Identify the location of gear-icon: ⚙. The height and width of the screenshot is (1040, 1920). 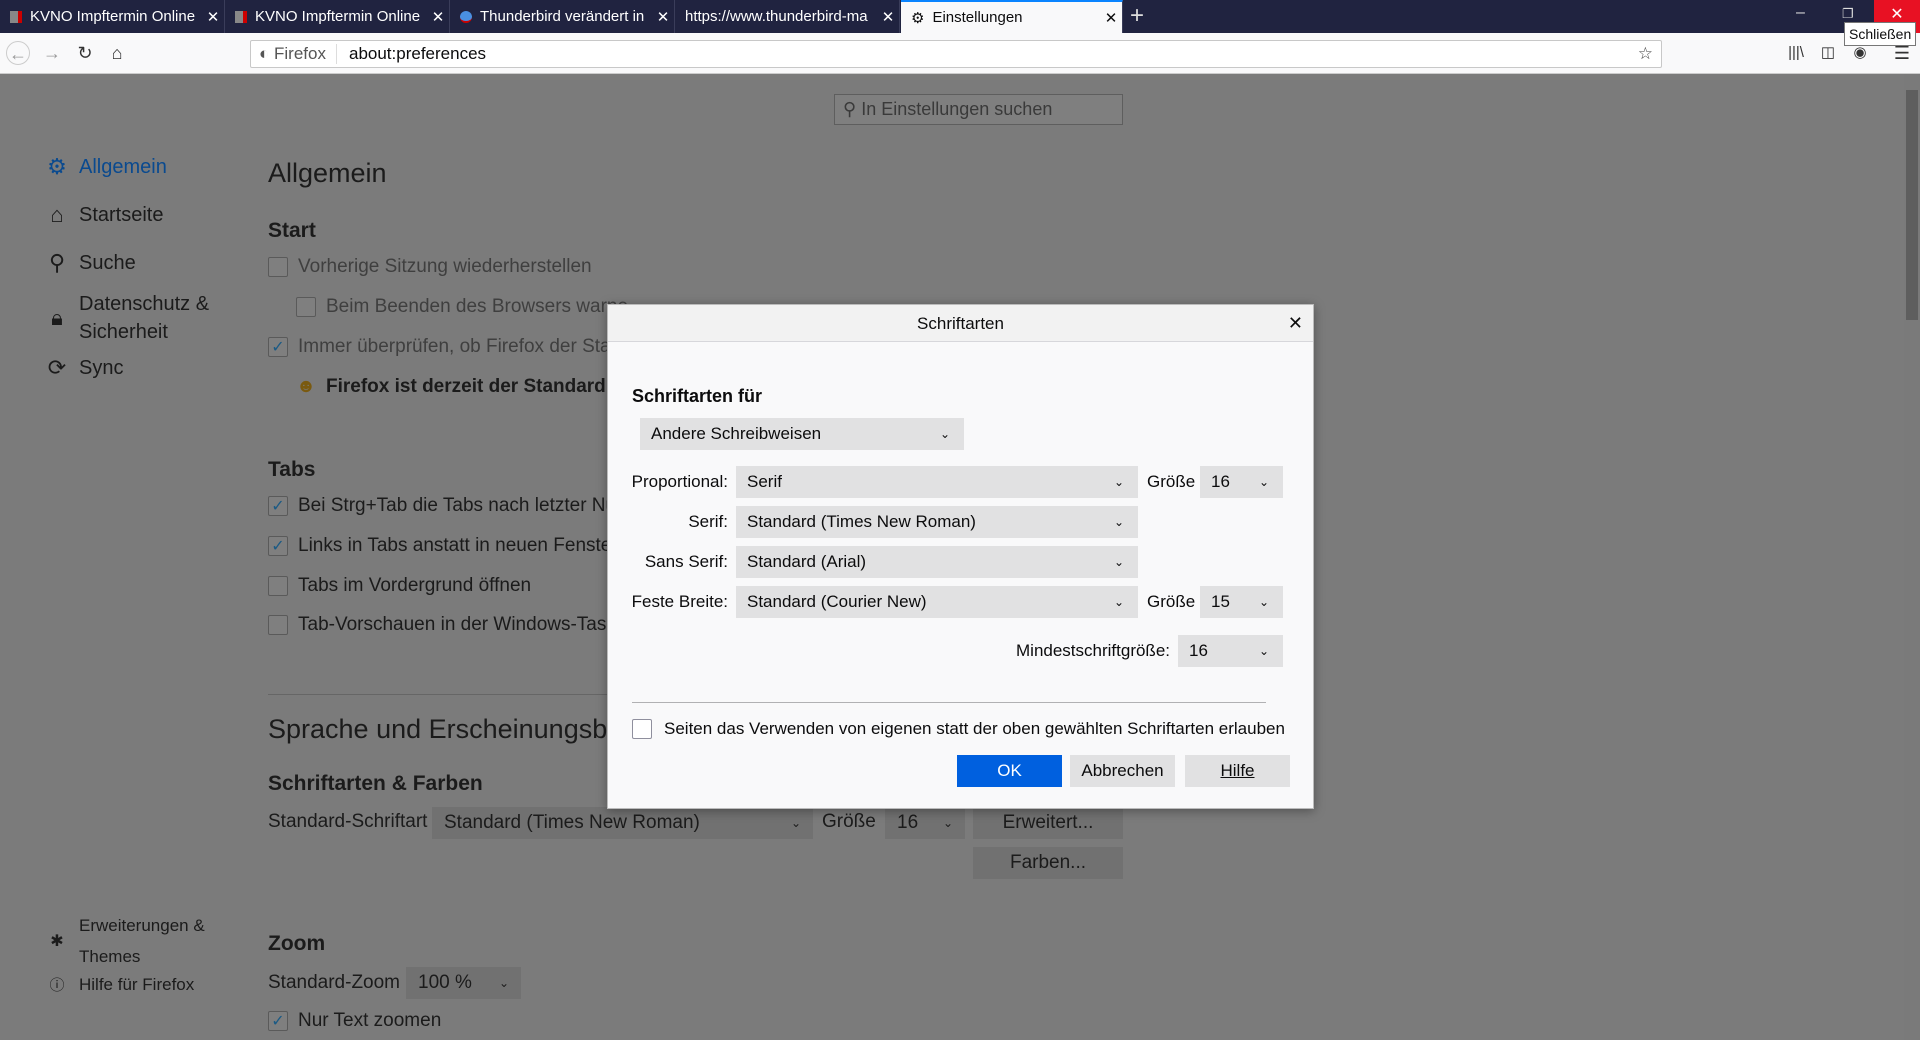
(57, 166).